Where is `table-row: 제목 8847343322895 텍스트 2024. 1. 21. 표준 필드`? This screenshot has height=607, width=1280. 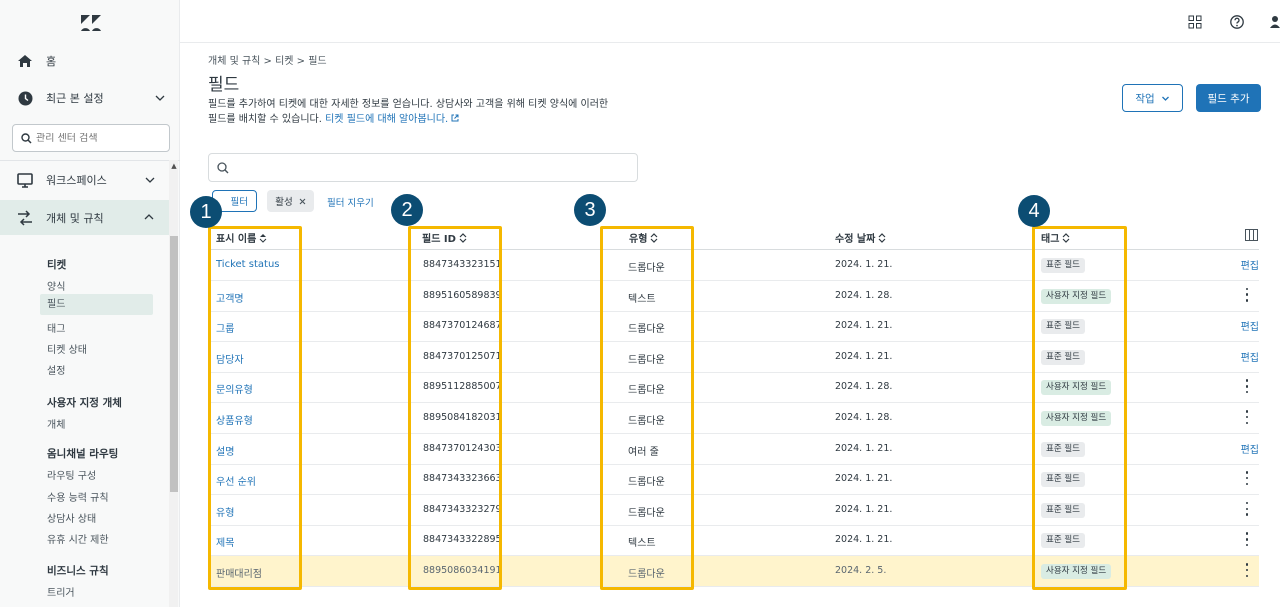
table-row: 제목 8847343322895 텍스트 2024. 1. 21. 표준 필드 is located at coordinates (733, 541).